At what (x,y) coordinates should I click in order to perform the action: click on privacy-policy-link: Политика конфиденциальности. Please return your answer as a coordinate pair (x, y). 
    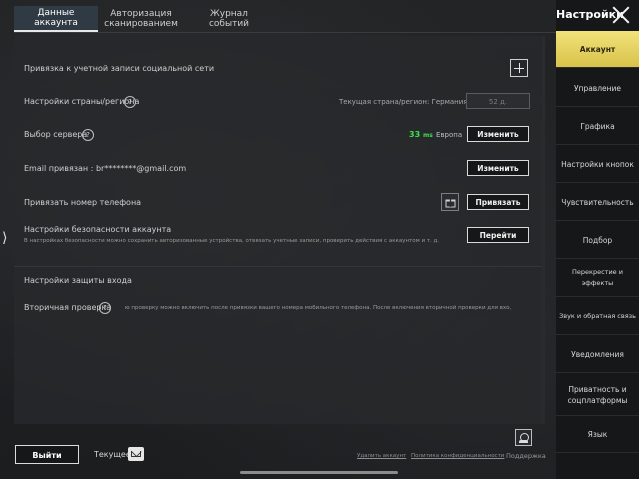
    Looking at the image, I should click on (457, 456).